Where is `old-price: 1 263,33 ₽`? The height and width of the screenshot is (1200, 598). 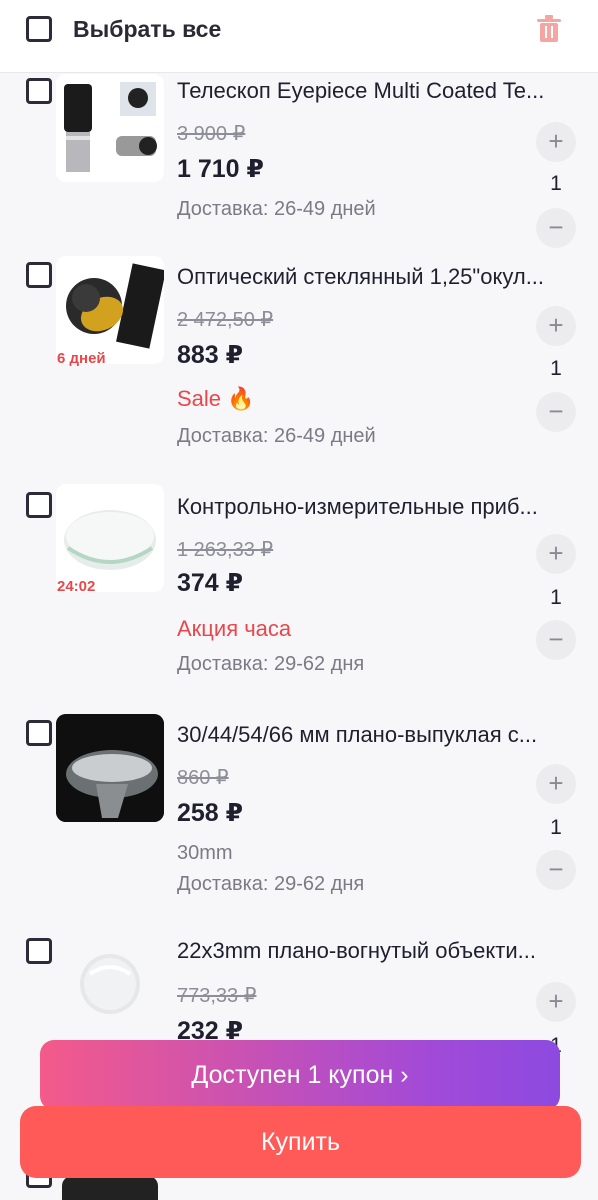 old-price: 1 263,33 ₽ is located at coordinates (225, 550).